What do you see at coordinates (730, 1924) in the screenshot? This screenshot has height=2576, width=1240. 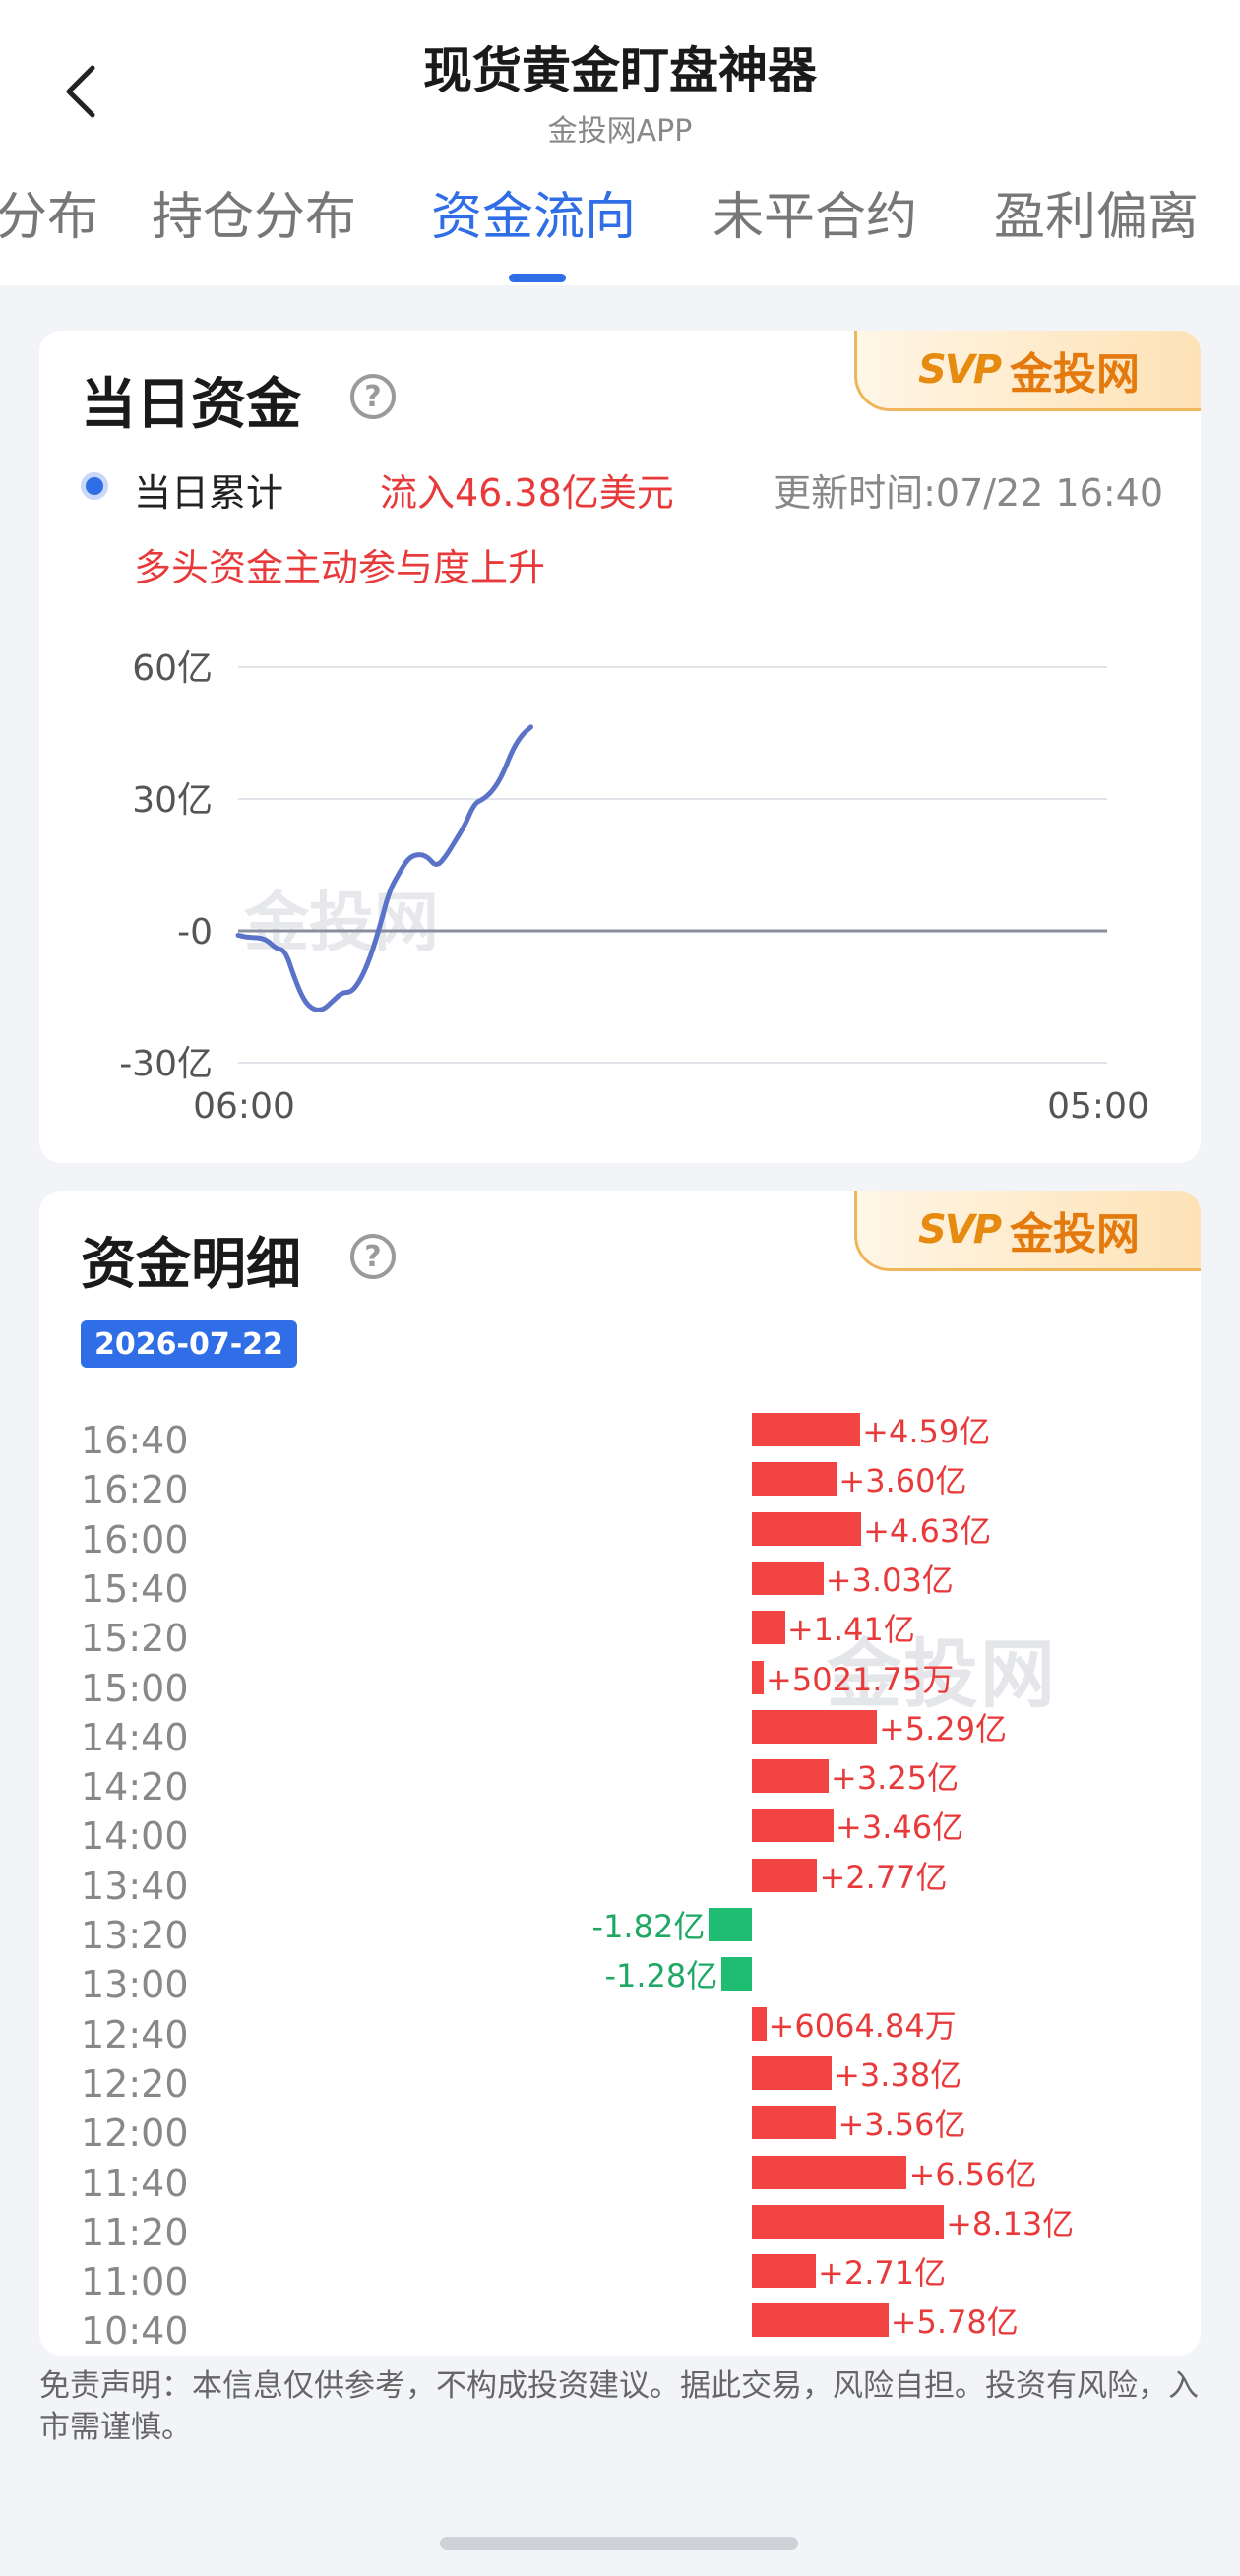 I see `outflow-bar` at bounding box center [730, 1924].